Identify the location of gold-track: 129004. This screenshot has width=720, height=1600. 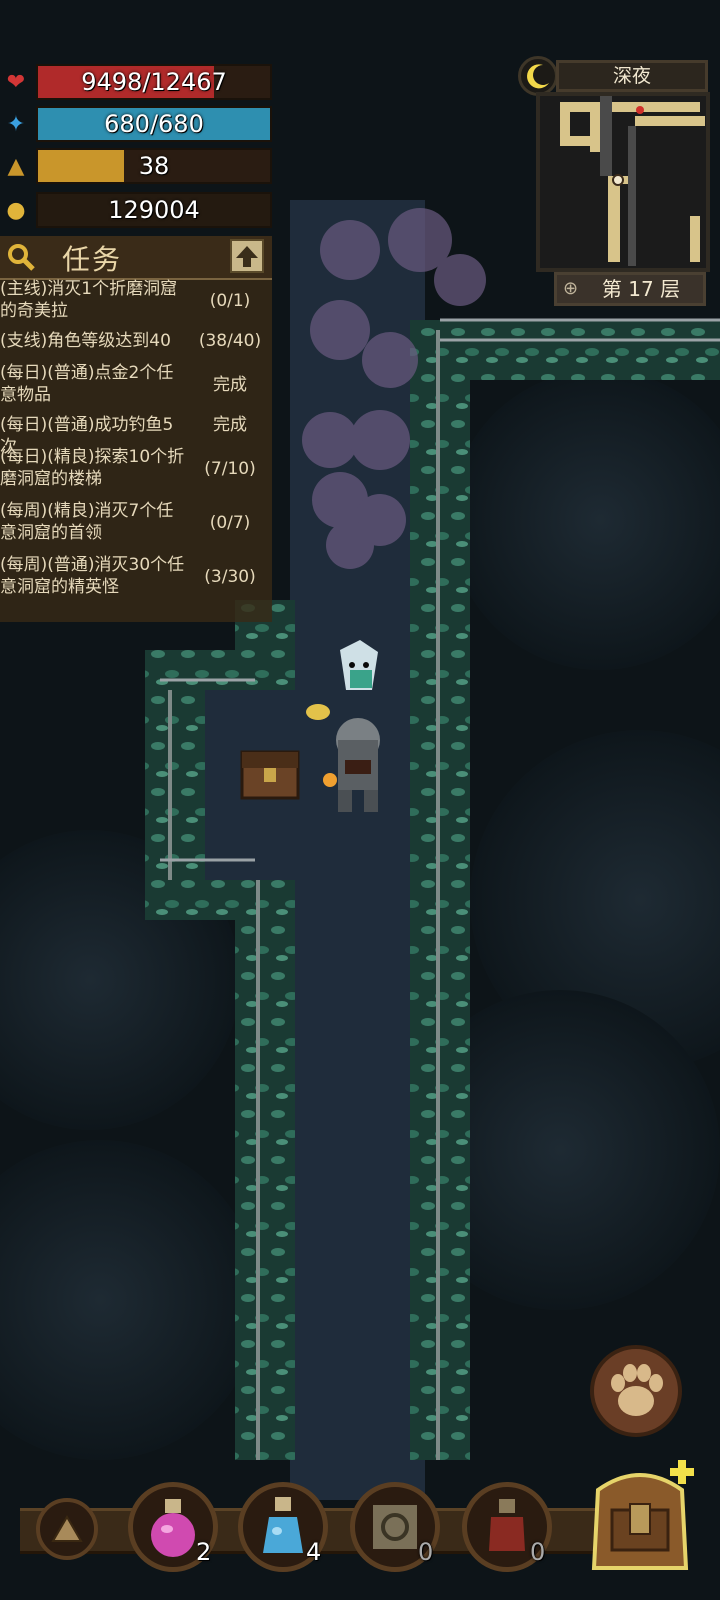
(154, 210).